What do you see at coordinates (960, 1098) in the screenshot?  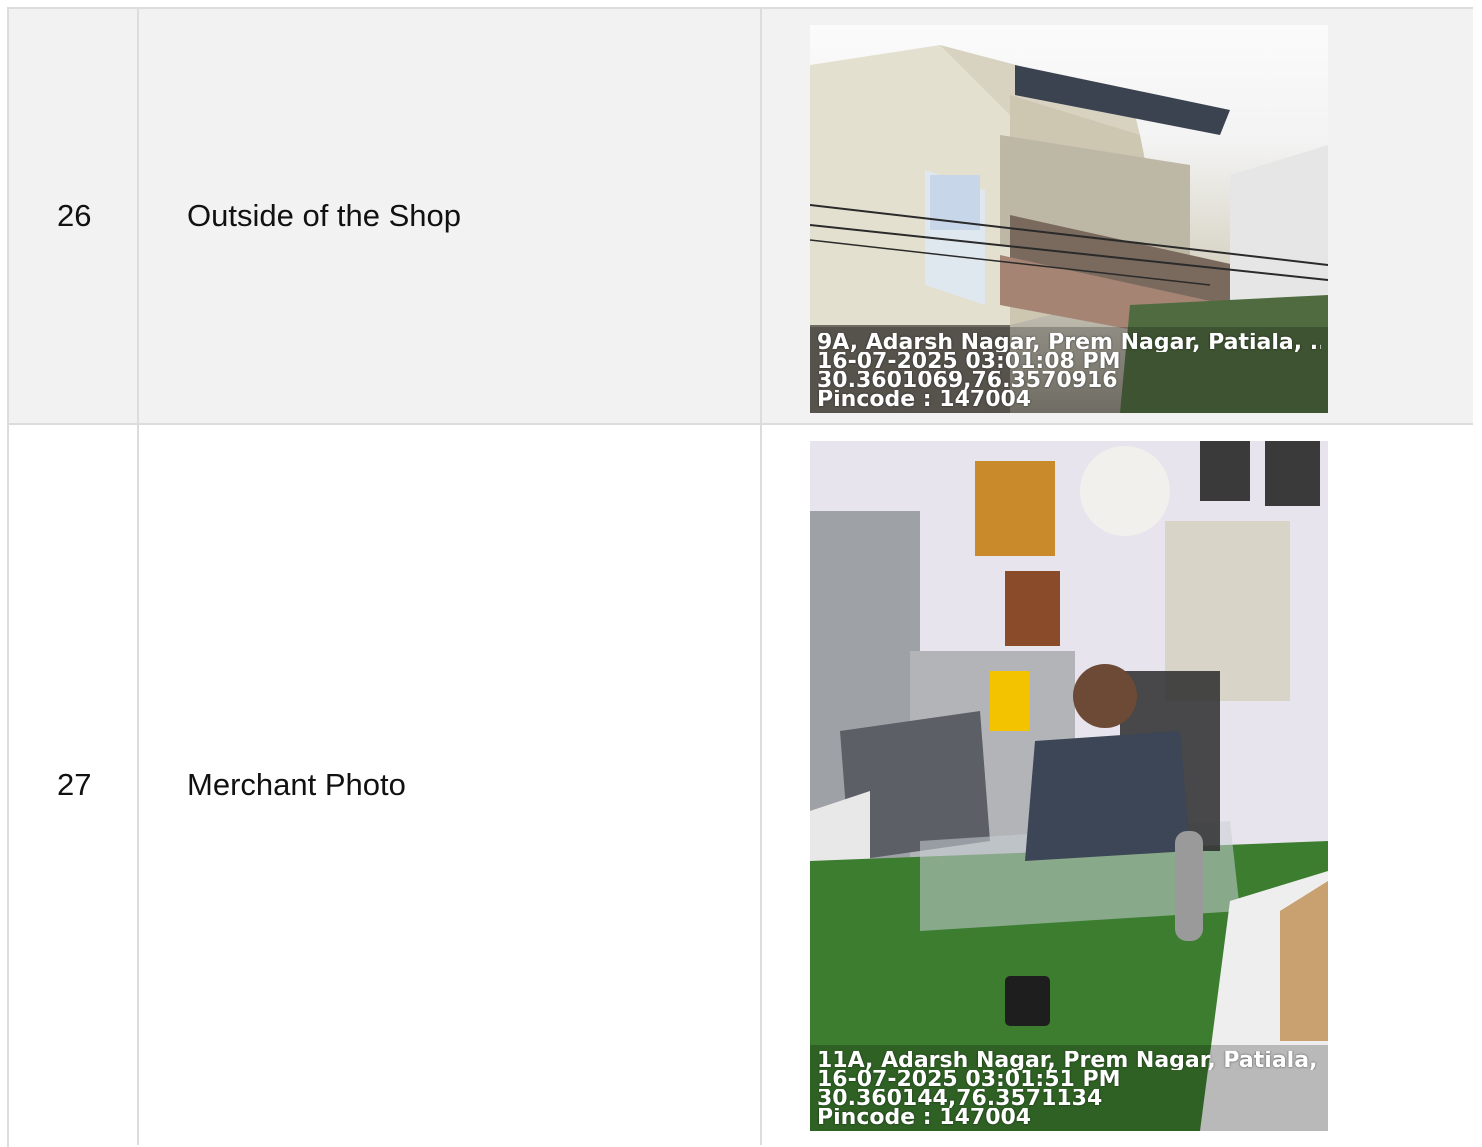 I see `geo-coordinates: 30.360144,76.3571134` at bounding box center [960, 1098].